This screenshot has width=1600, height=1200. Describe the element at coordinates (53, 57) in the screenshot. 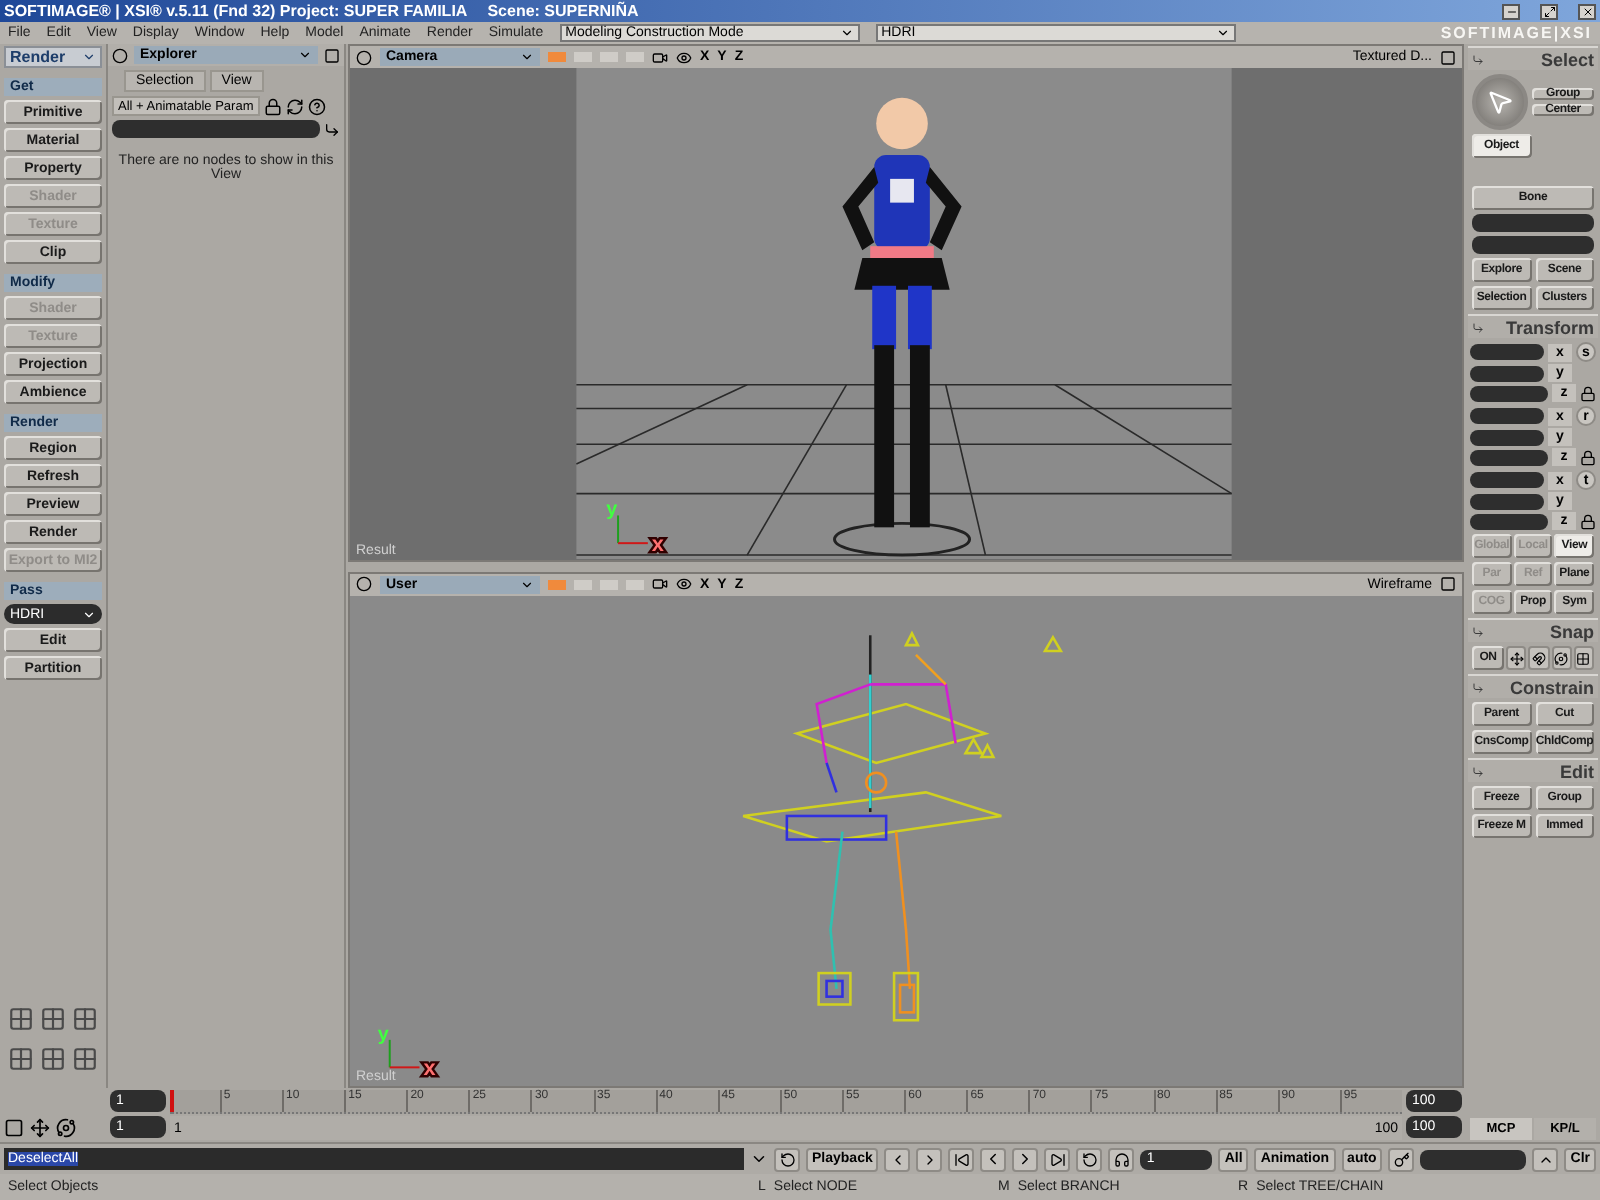

I see `toolbar-dropdown: Render` at that location.